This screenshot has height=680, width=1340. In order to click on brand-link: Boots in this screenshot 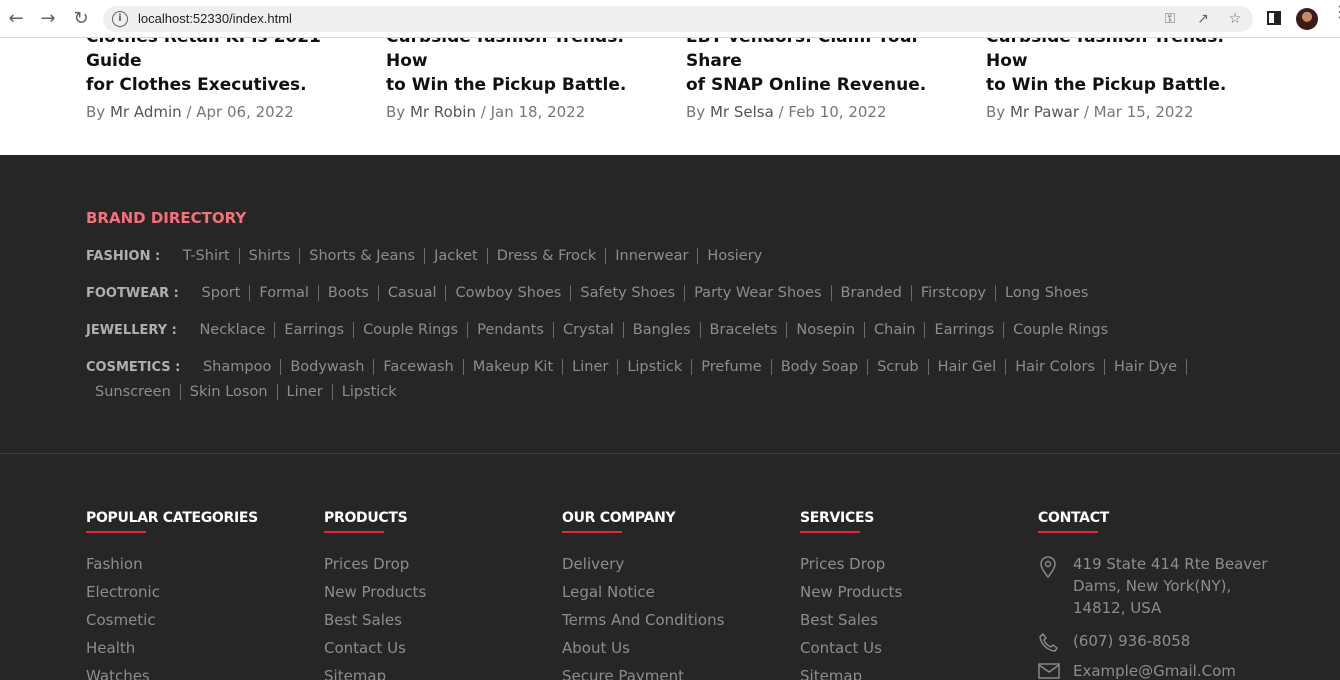, I will do `click(349, 293)`.